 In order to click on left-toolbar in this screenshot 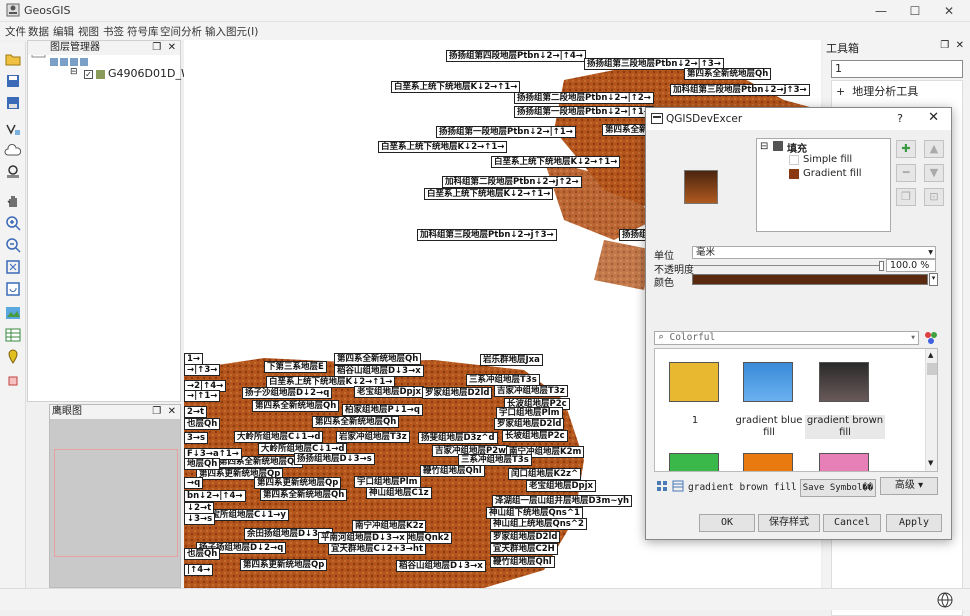, I will do `click(13, 322)`.